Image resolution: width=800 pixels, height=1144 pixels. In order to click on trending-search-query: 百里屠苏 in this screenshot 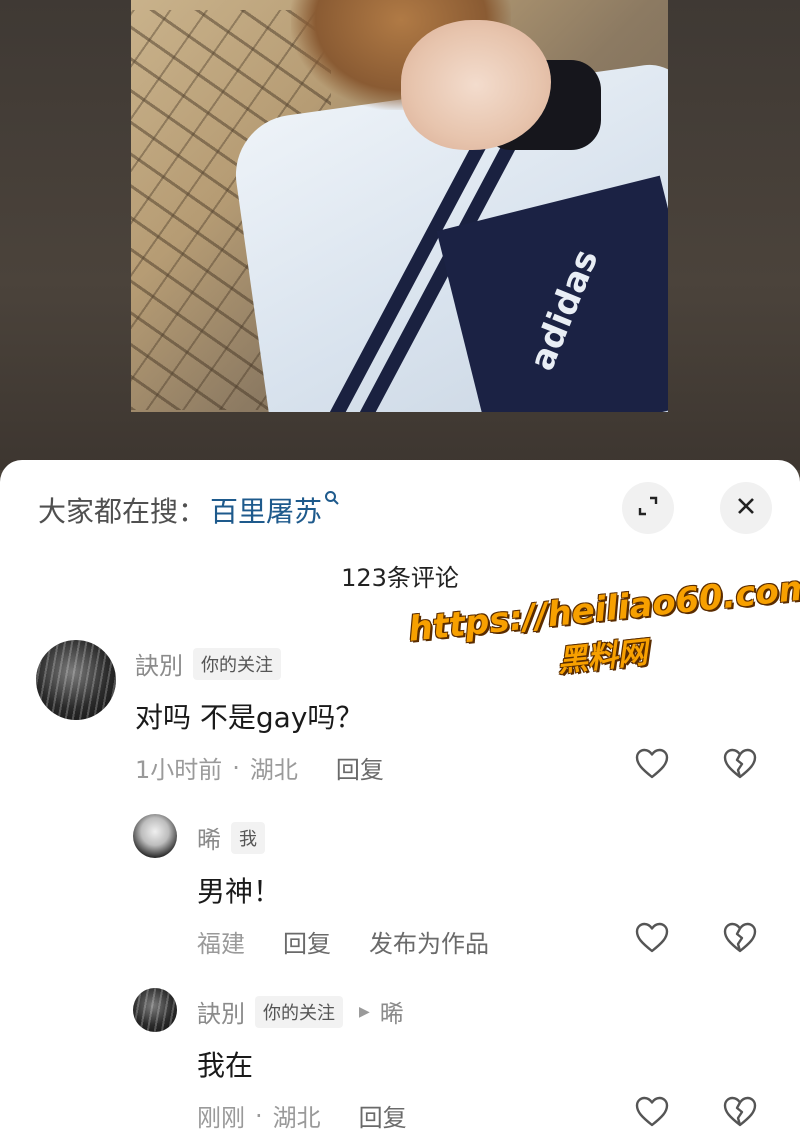, I will do `click(266, 510)`.